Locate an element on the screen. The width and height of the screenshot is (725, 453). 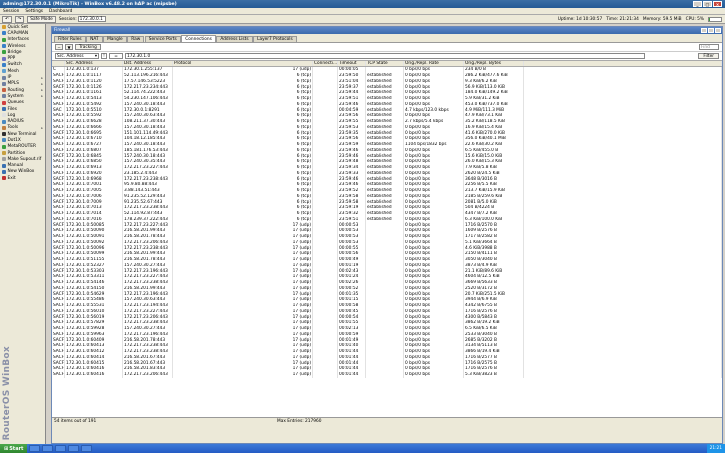
table-cell: 5.3 KiB/3823 B is located at coordinates (494, 374).